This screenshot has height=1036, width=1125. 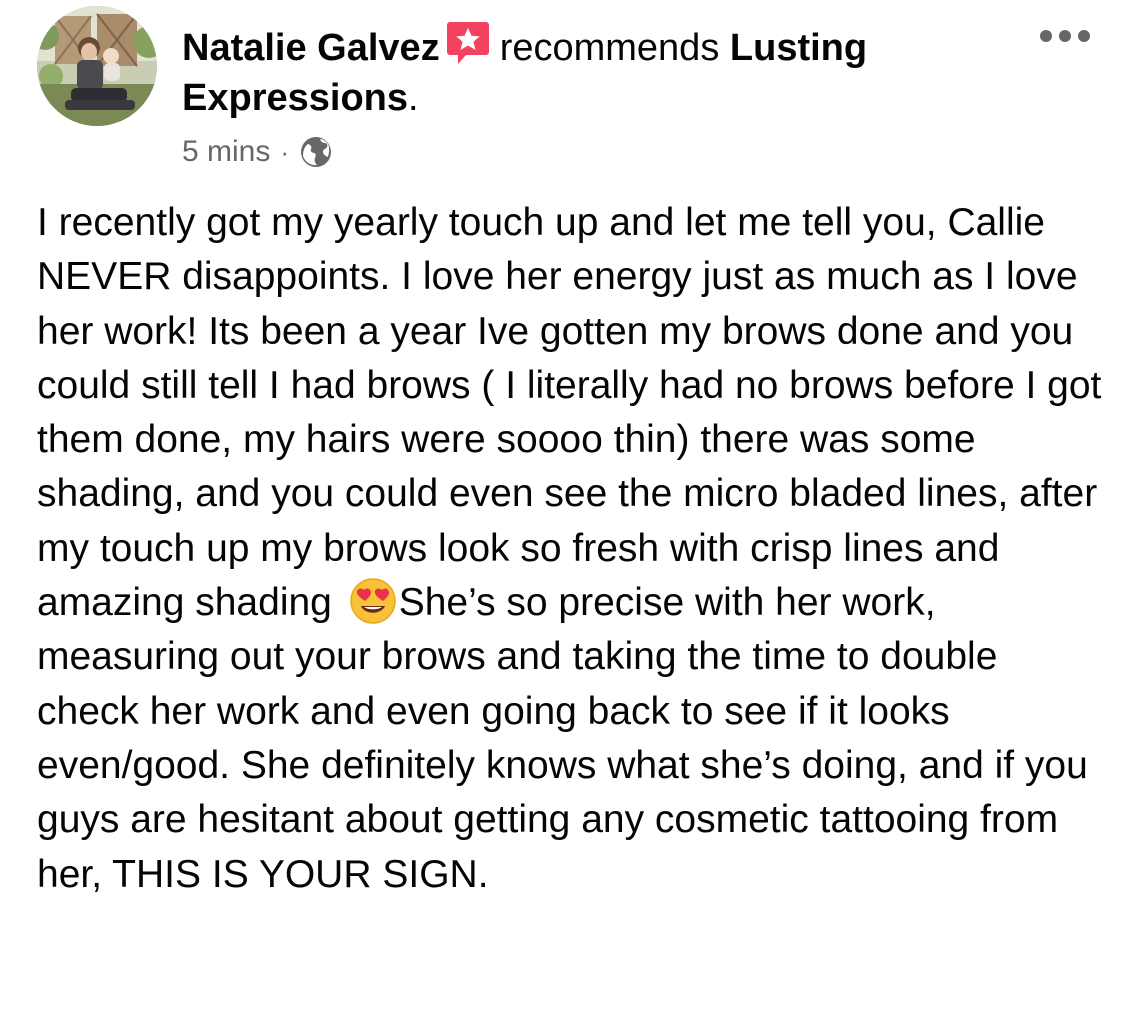 I want to click on timestamp: 5 mins, so click(x=226, y=152).